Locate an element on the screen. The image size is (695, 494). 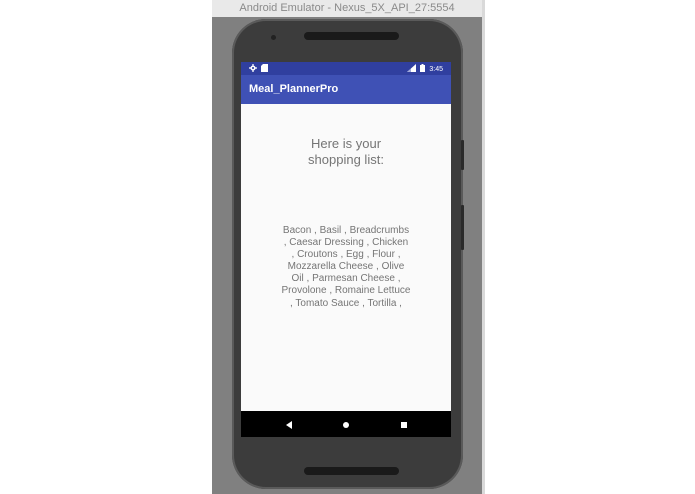
bottom-speaker is located at coordinates (351, 471).